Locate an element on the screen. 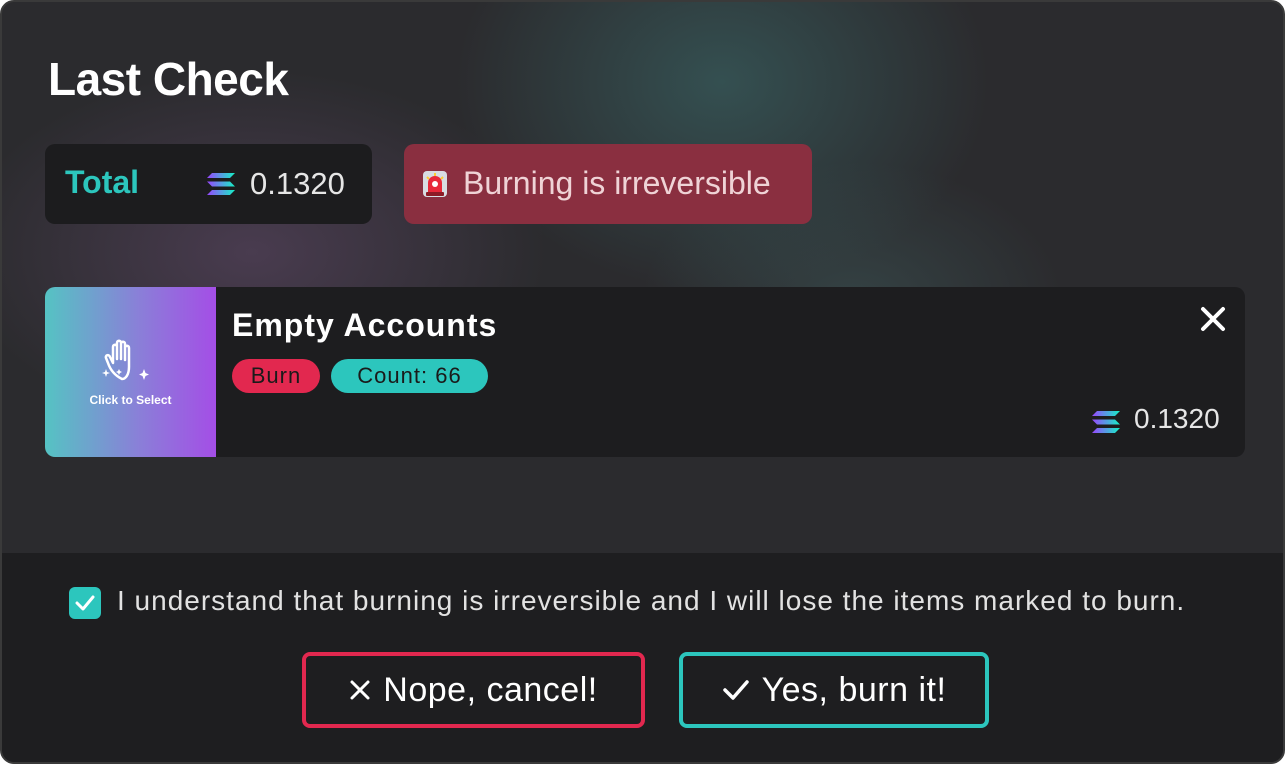 Image resolution: width=1285 pixels, height=764 pixels. total-value: 0.1320 is located at coordinates (297, 183).